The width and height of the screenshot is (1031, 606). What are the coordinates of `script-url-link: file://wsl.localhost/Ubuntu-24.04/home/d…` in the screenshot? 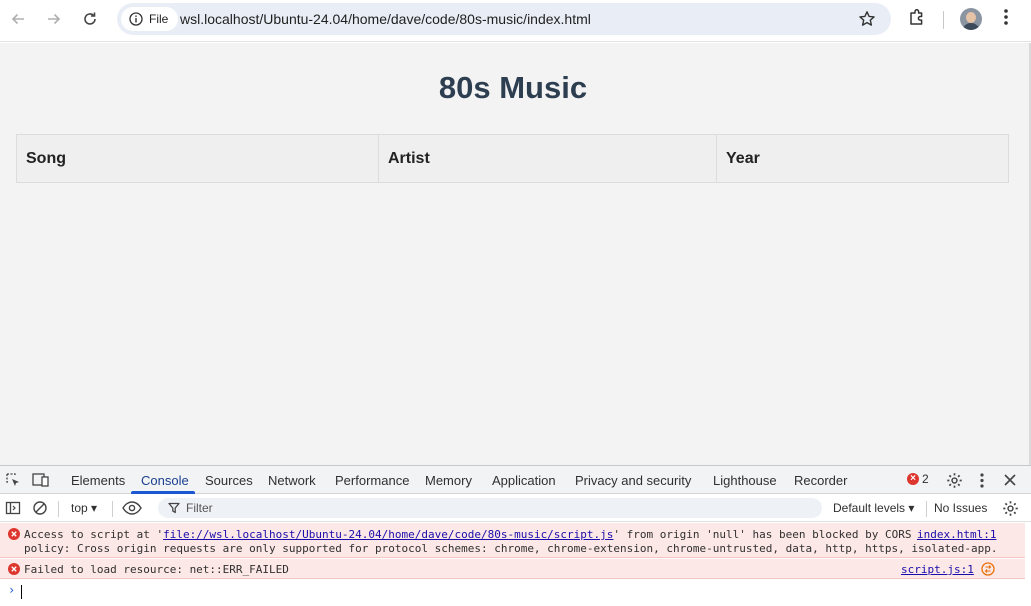 It's located at (388, 534).